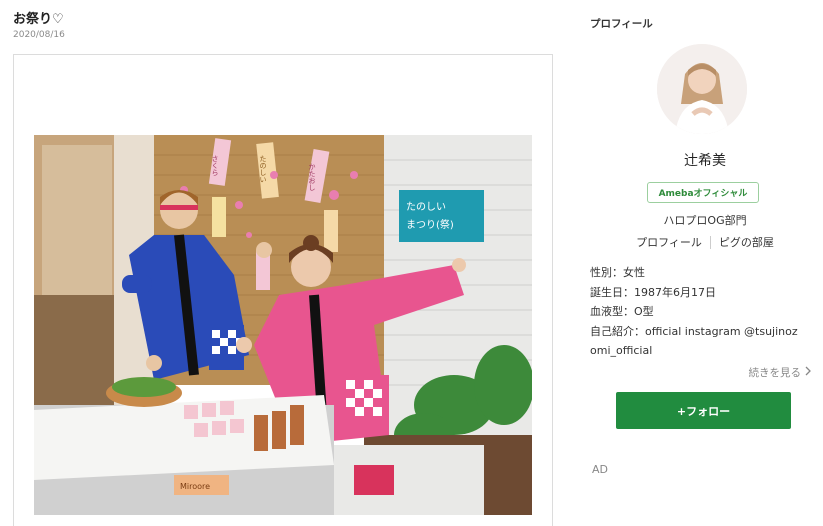  What do you see at coordinates (705, 242) in the screenshot?
I see `profile-links: プロフィール ピグの部屋` at bounding box center [705, 242].